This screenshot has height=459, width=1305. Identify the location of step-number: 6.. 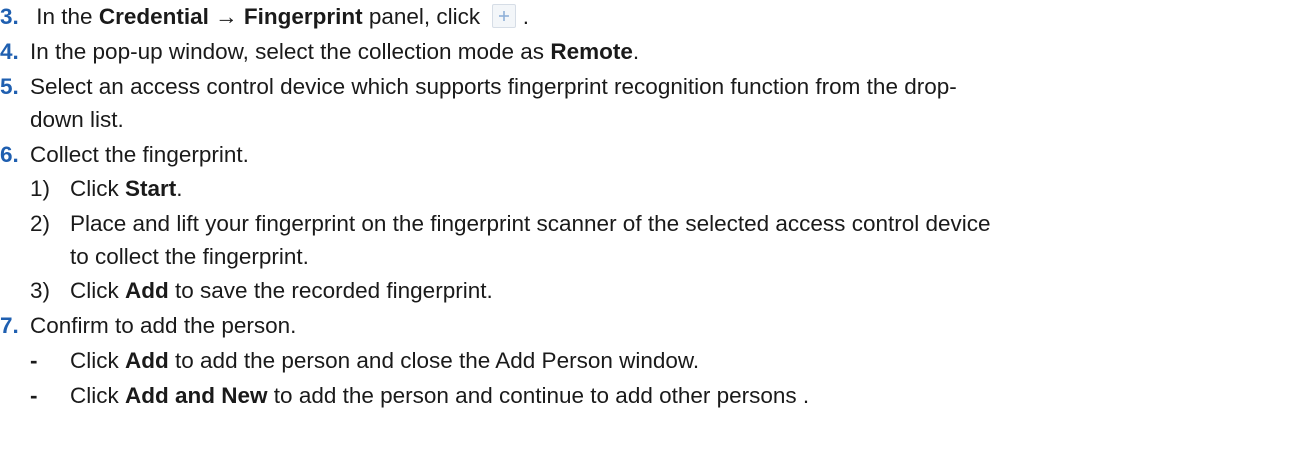
(9, 154).